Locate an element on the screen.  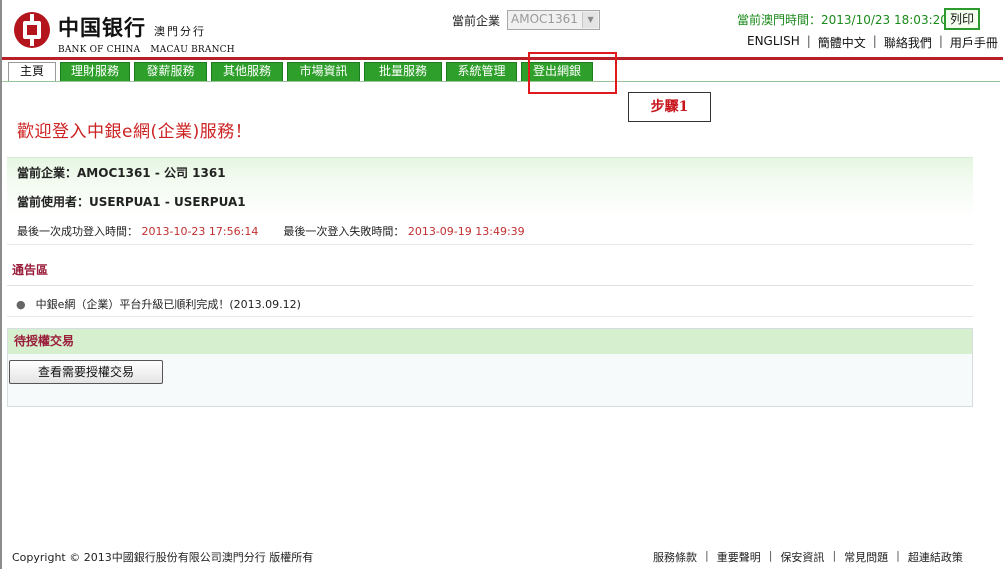
footer-link-terms: 服務條款 is located at coordinates (675, 557).